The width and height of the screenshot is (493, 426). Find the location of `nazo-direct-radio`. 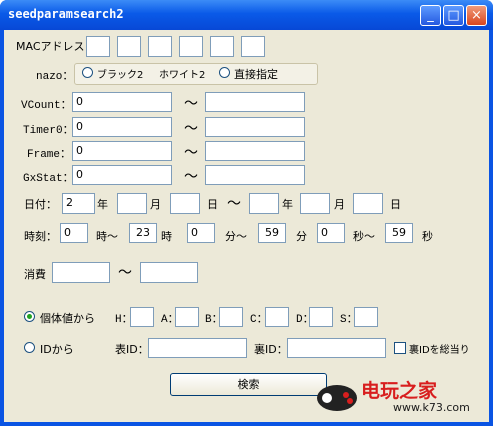

nazo-direct-radio is located at coordinates (224, 72).